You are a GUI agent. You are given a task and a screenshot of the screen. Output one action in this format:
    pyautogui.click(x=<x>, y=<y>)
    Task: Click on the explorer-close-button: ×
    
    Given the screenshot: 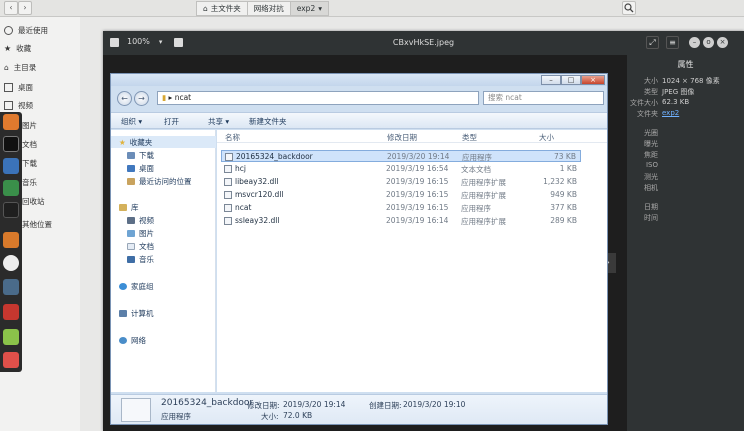 What is the action you would take?
    pyautogui.click(x=593, y=80)
    